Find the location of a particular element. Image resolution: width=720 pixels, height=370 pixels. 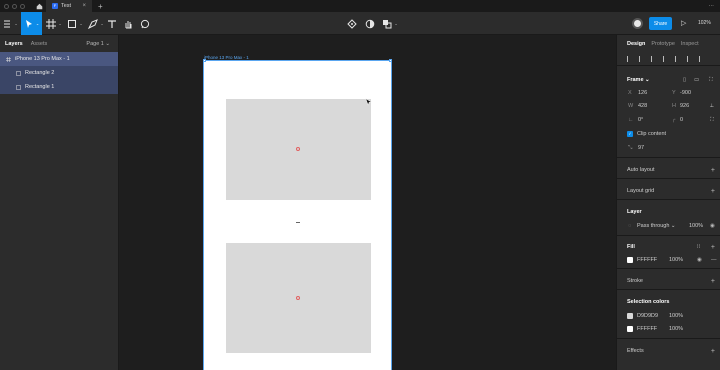

landscape-icon: ▭ is located at coordinates (696, 80).